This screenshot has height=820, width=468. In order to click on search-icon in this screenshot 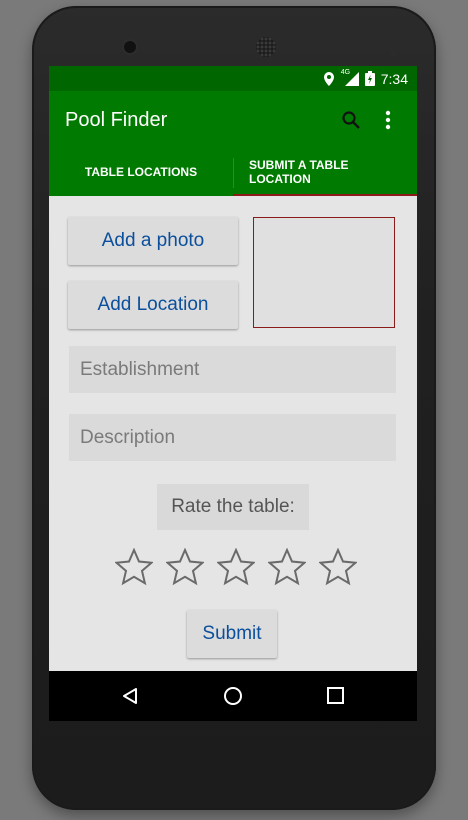, I will do `click(351, 122)`.